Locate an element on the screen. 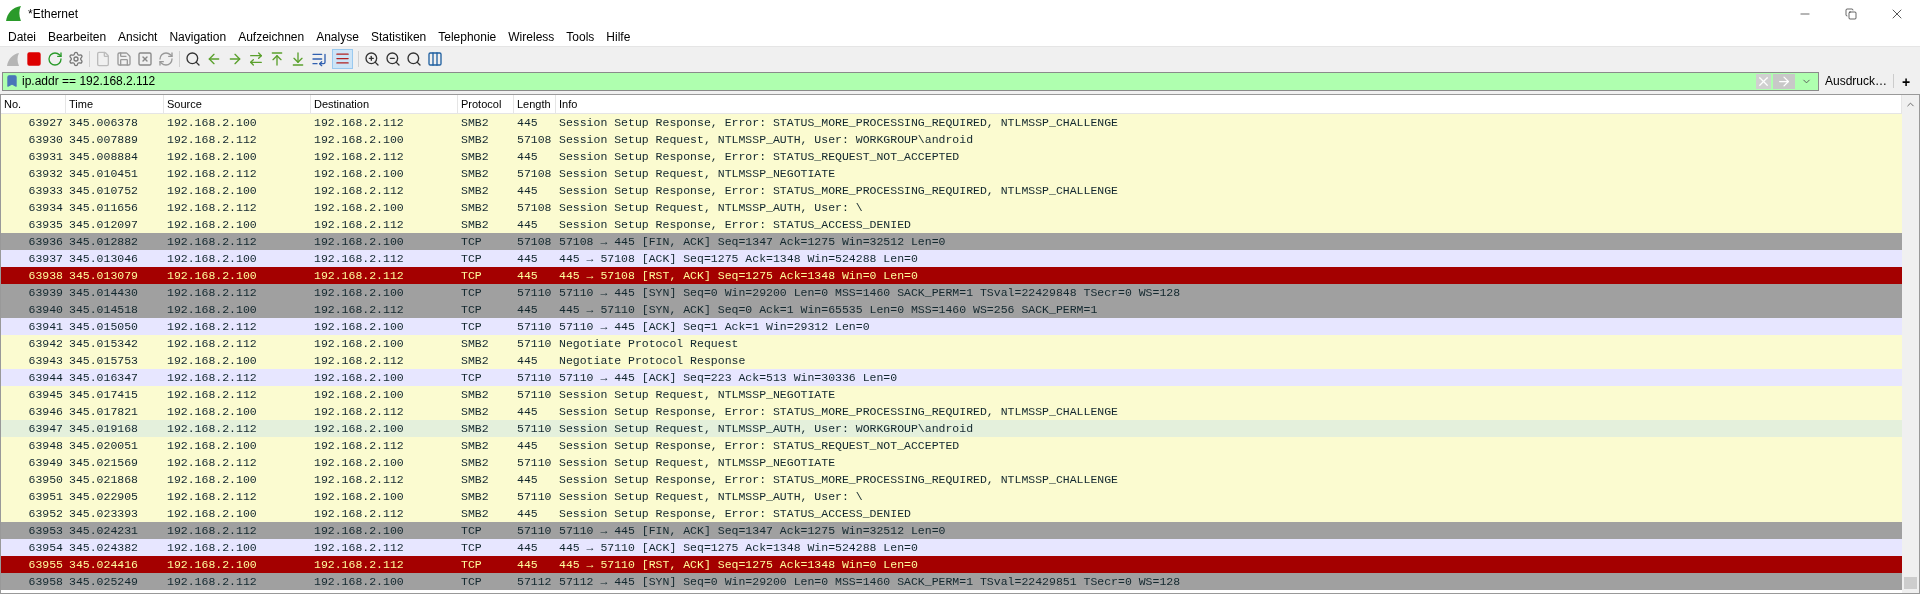 This screenshot has width=1920, height=594. packet-row: 63943 345.015753 192.168.2.100 192.168.2.112 SMB2 445 Negotiate Protocol Response is located at coordinates (951, 360).